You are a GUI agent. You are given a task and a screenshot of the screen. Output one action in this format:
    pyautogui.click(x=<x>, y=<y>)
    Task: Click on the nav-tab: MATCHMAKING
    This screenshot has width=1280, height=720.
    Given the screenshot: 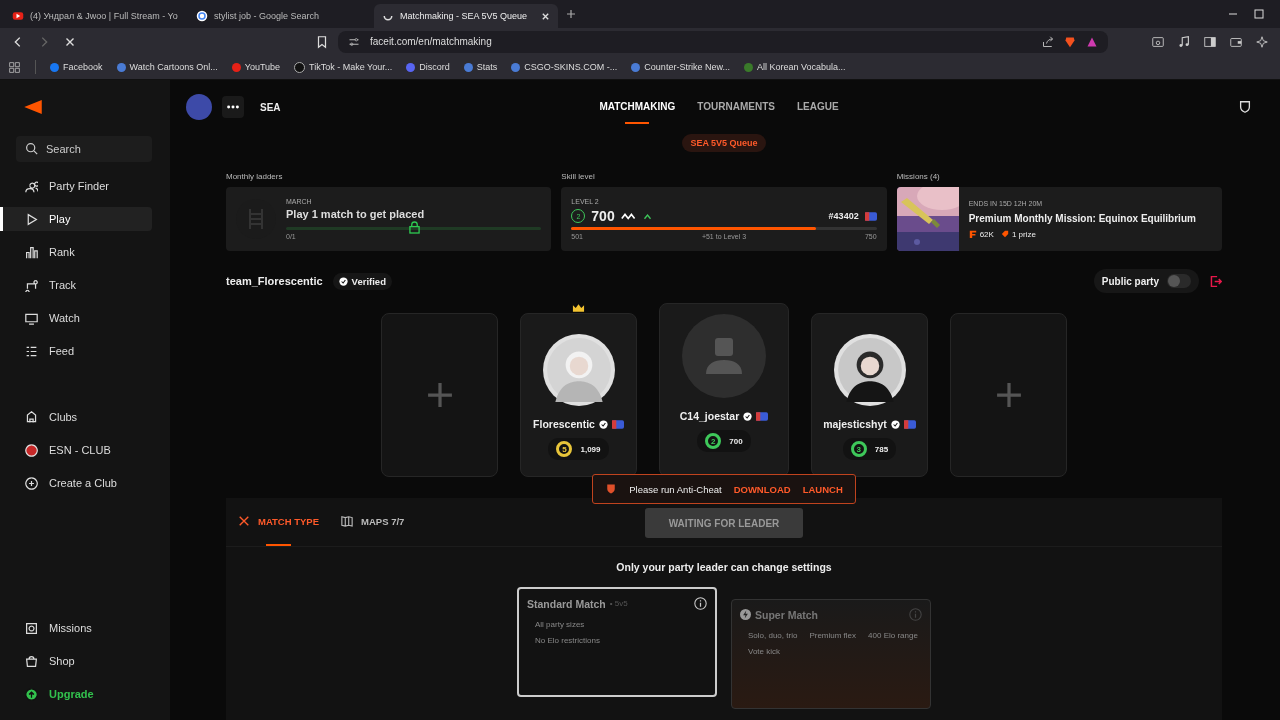 What is the action you would take?
    pyautogui.click(x=637, y=107)
    